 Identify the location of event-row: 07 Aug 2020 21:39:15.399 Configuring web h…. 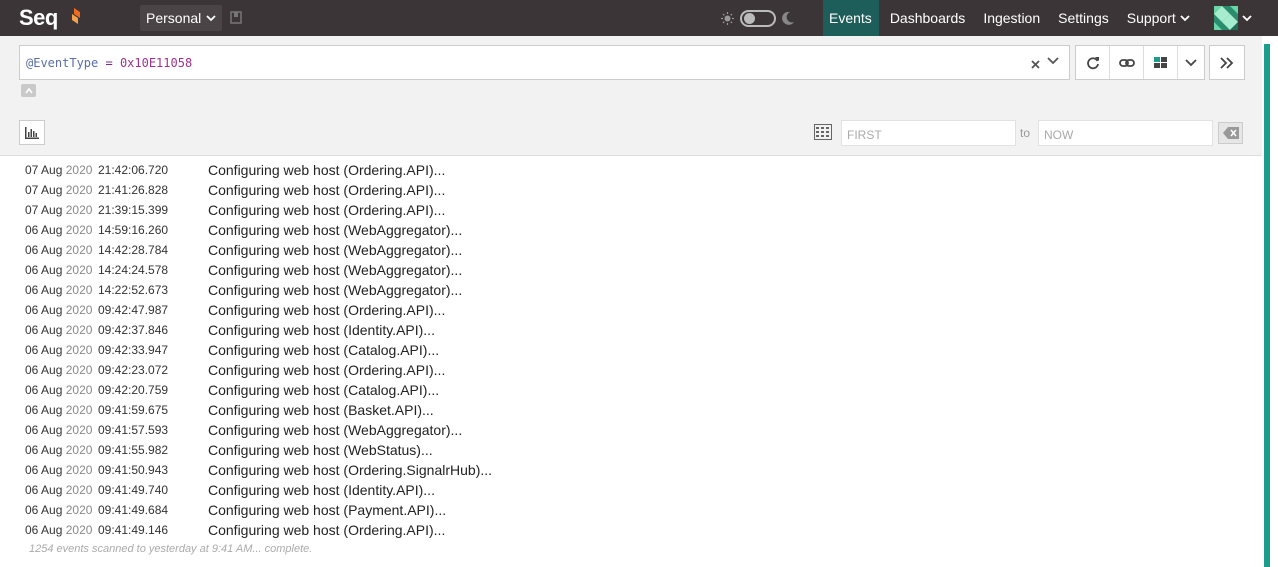
(631, 210).